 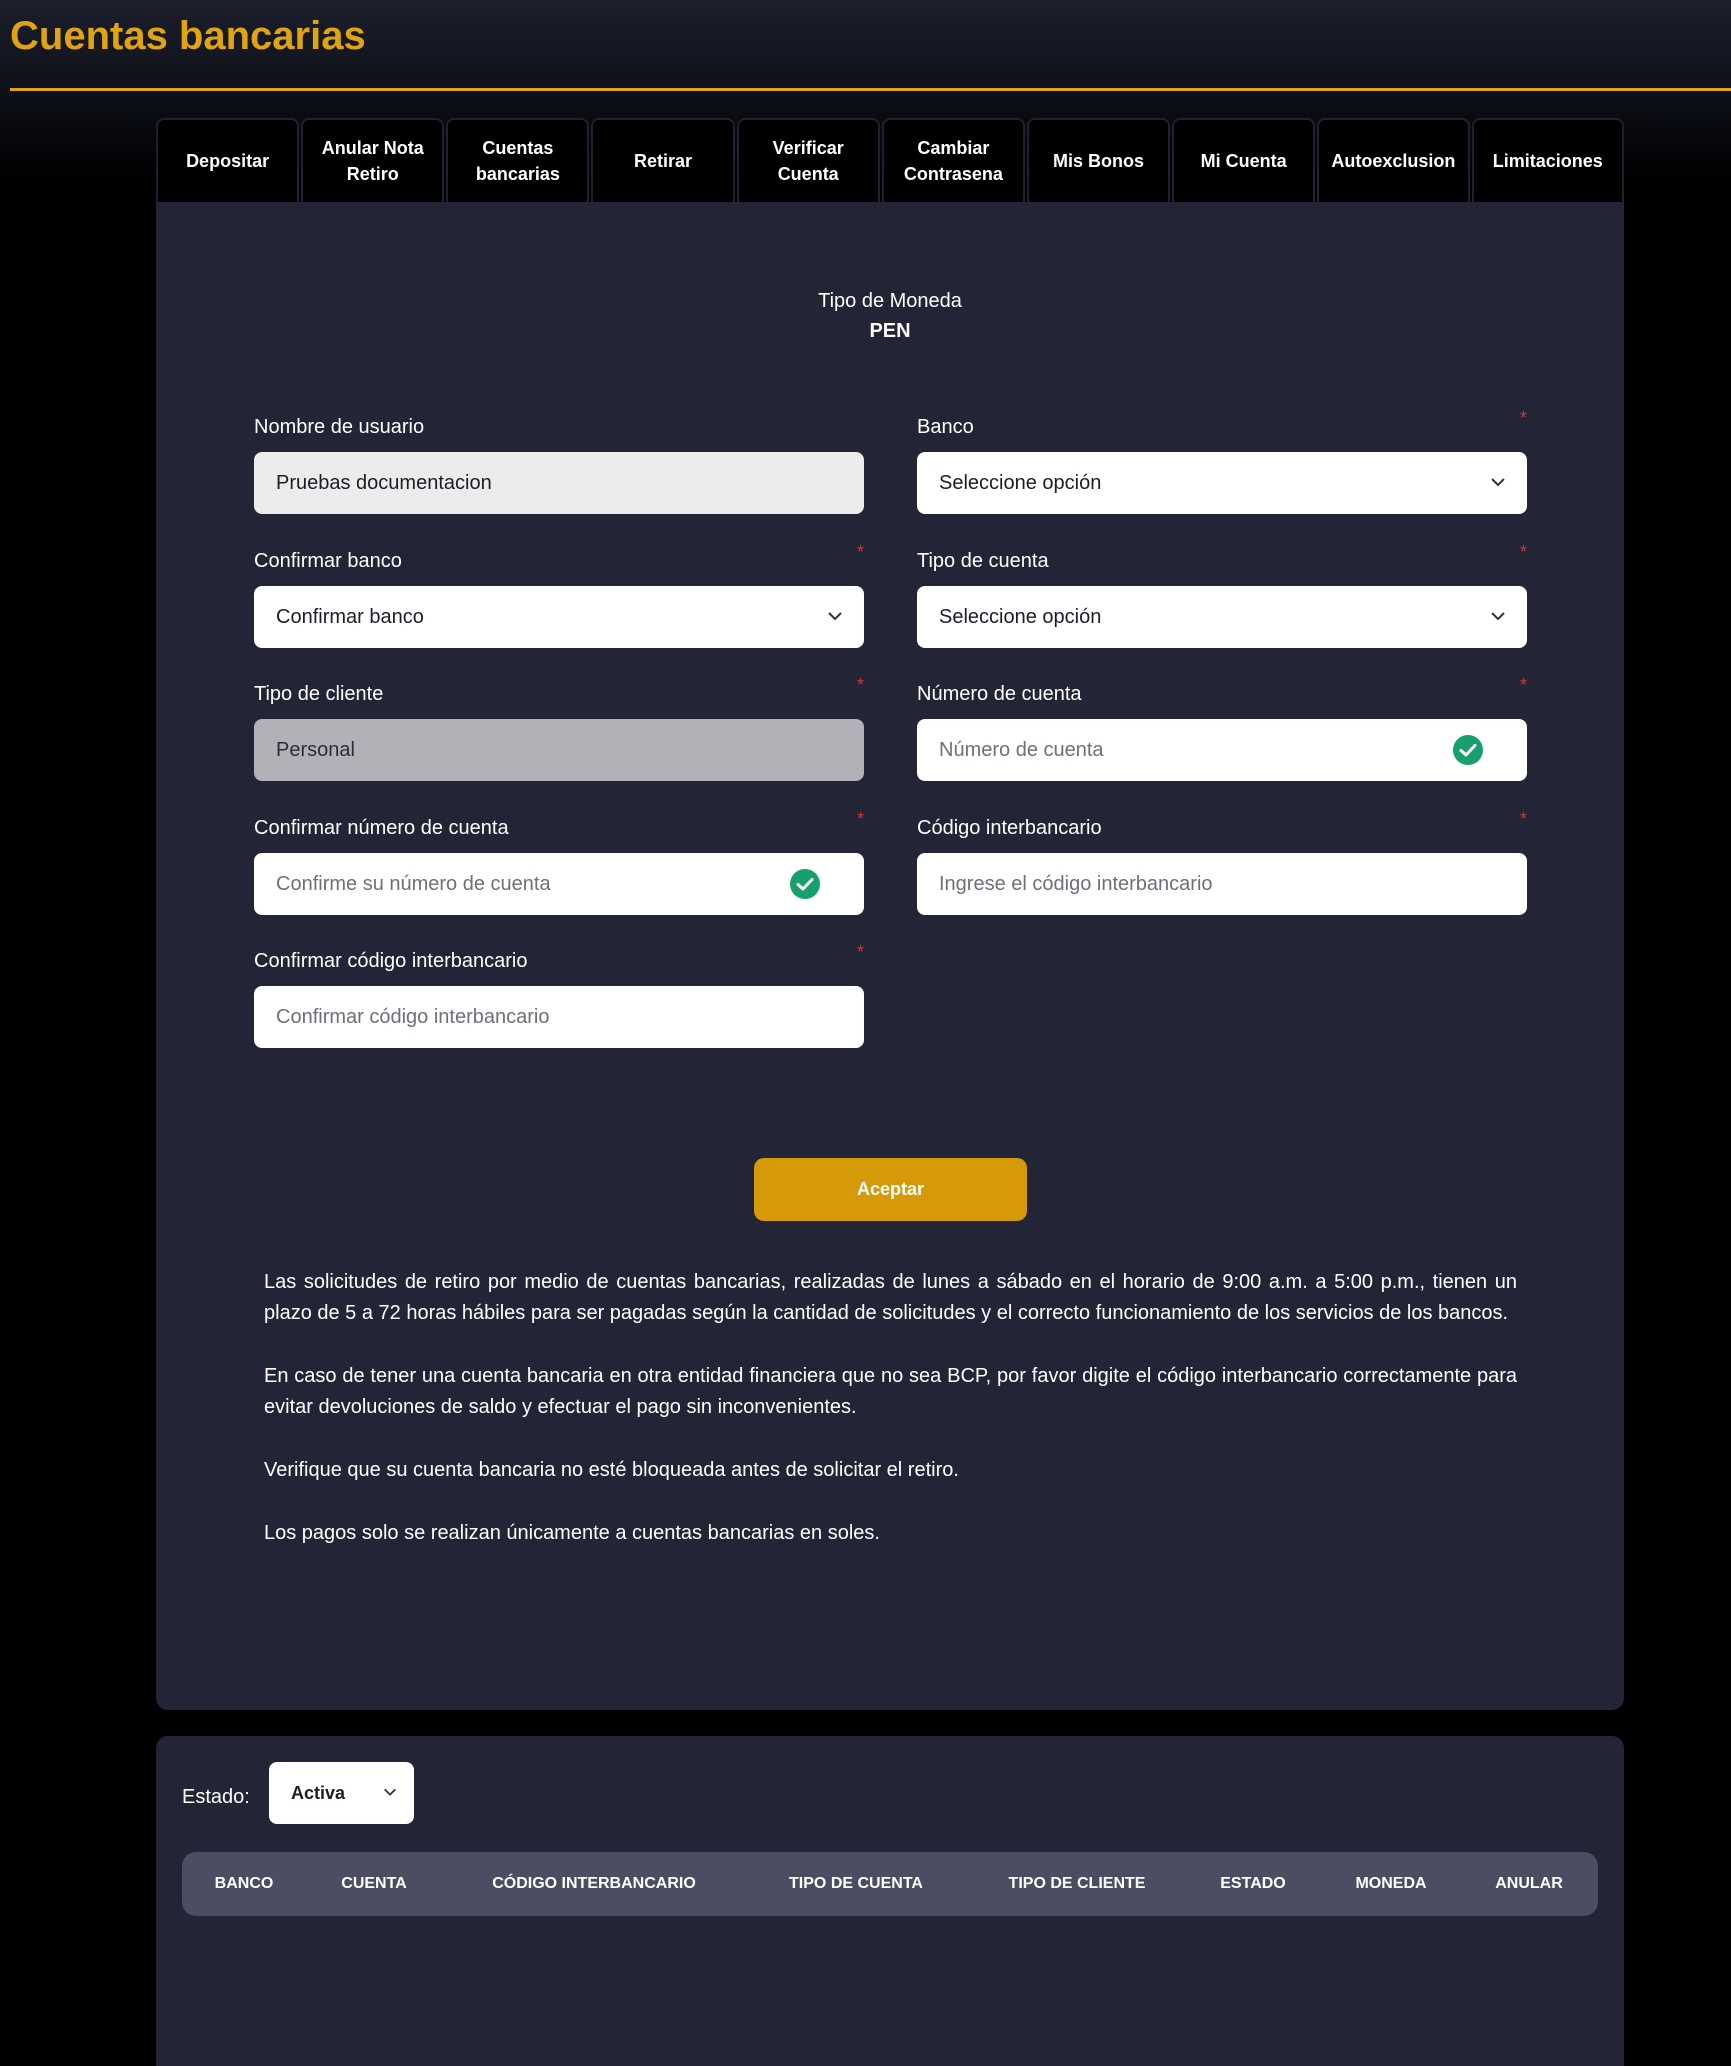 I want to click on tab-autoexclusion: Autoexclusion, so click(x=1393, y=160).